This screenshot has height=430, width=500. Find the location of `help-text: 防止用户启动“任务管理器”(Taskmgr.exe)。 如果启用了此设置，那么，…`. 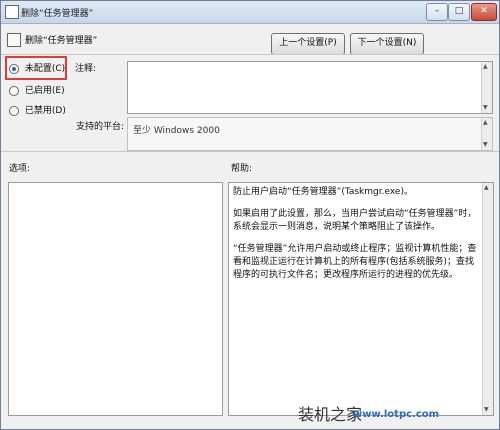

help-text: 防止用户启动“任务管理器”(Taskmgr.exe)。 如果启用了此设置，那么，… is located at coordinates (357, 238).